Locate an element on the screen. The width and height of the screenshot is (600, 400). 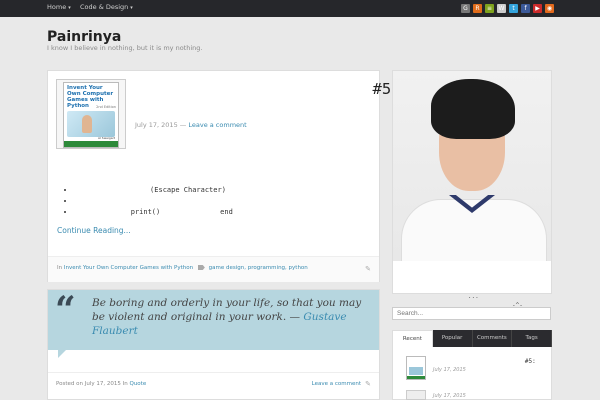
youtube-icon: ▶ is located at coordinates (537, 8).